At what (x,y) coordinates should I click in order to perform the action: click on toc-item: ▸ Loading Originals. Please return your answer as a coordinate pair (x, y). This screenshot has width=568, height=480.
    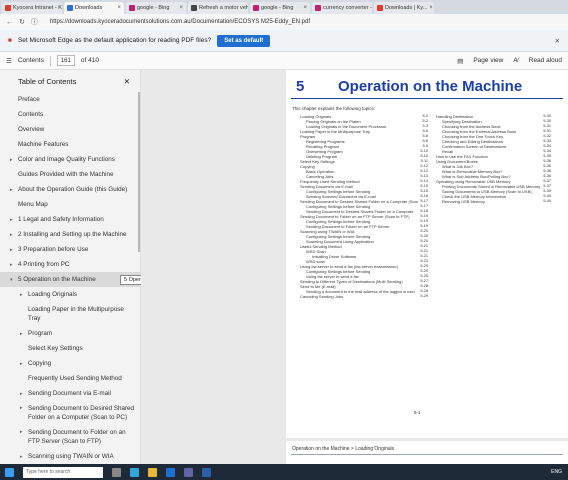
    Looking at the image, I should click on (70, 294).